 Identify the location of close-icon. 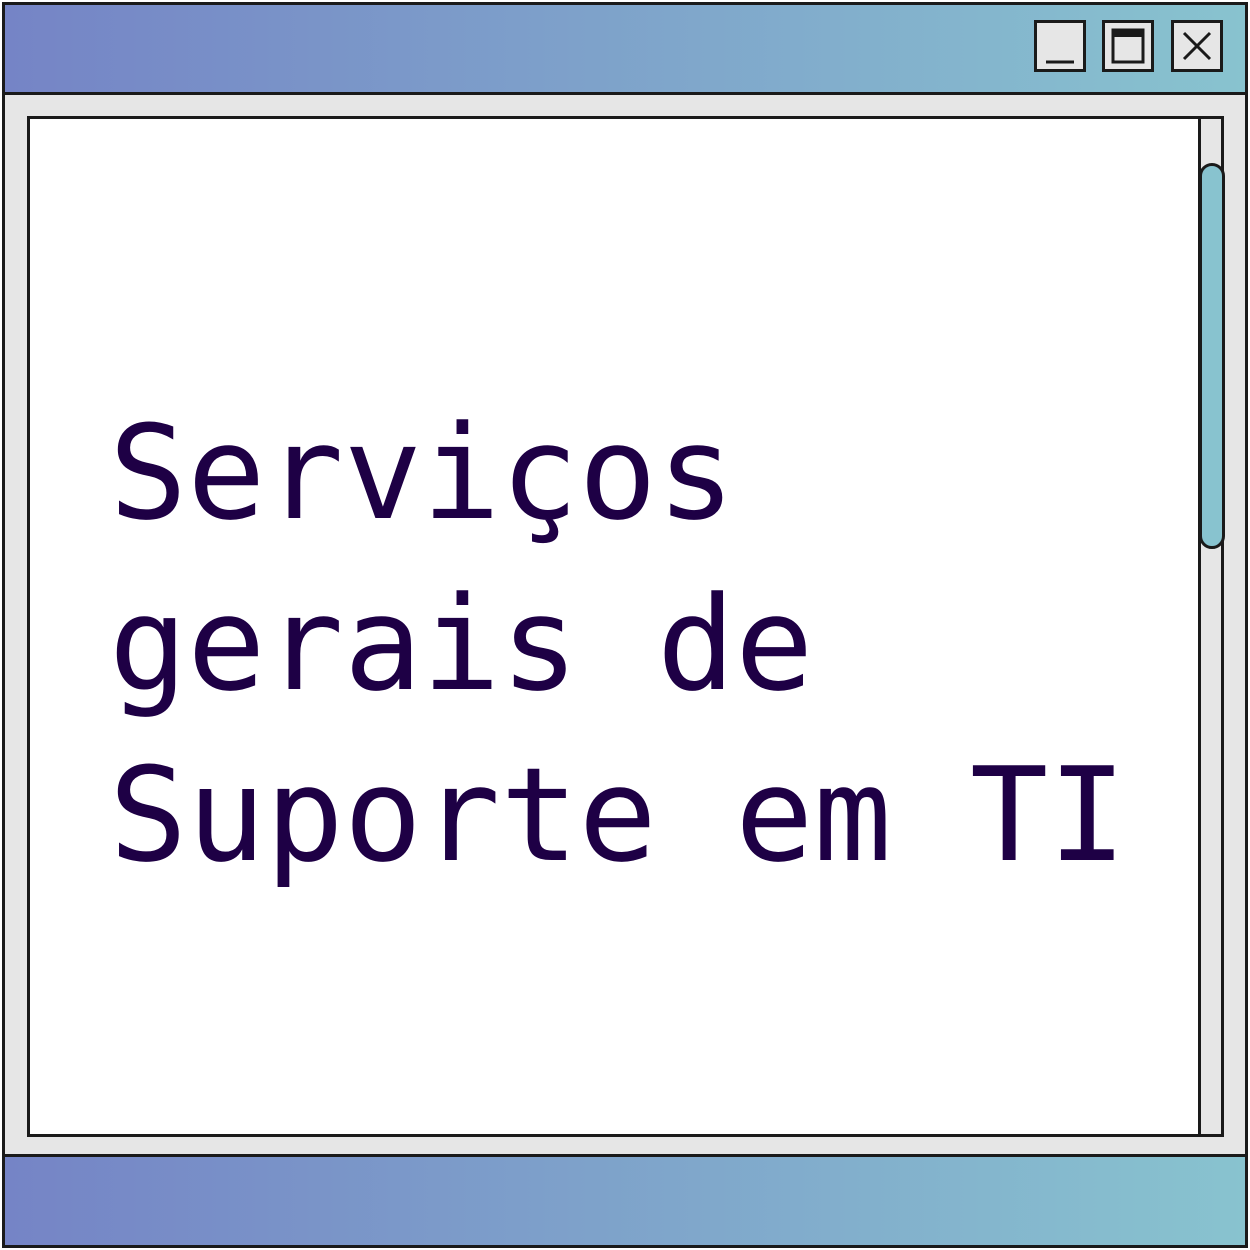
(1197, 46).